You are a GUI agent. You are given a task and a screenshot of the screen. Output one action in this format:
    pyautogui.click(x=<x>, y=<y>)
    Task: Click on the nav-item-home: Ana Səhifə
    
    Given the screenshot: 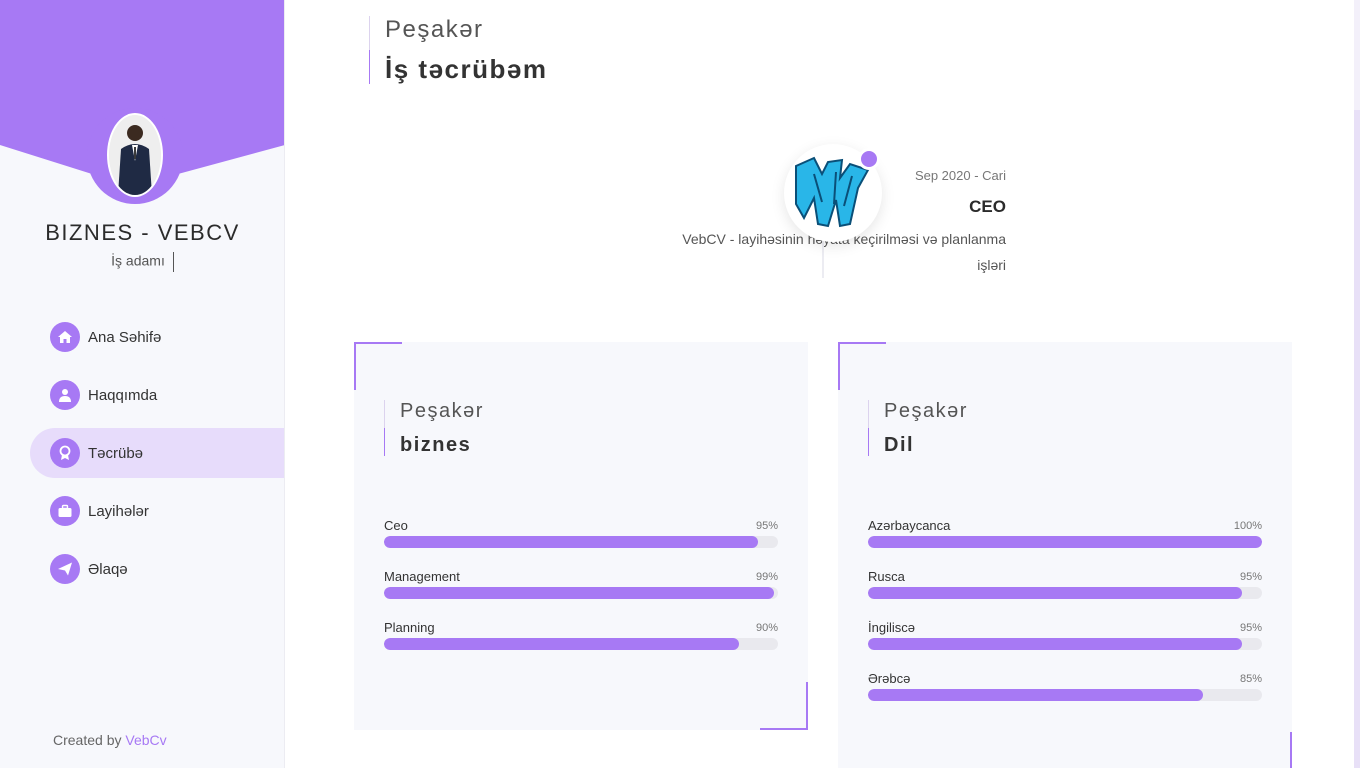 What is the action you would take?
    pyautogui.click(x=157, y=337)
    